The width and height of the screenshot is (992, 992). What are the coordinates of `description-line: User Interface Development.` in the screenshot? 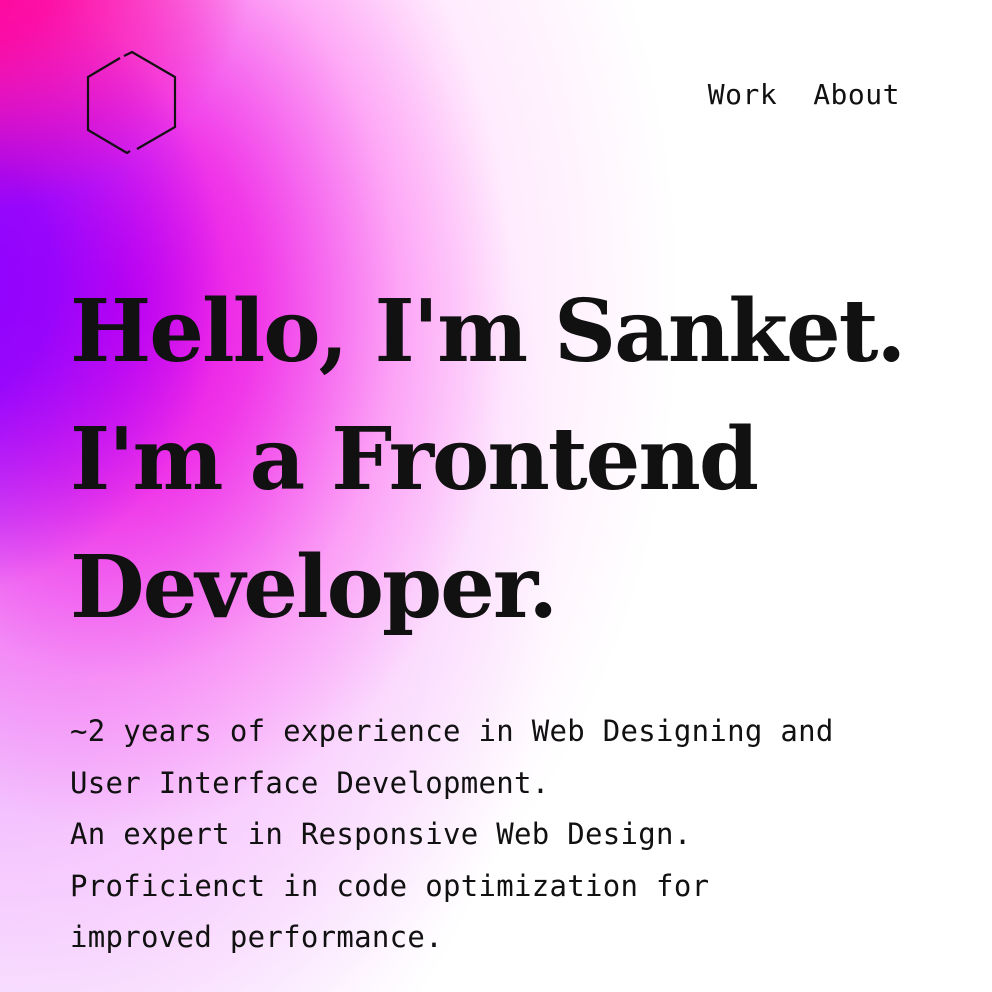 It's located at (310, 782).